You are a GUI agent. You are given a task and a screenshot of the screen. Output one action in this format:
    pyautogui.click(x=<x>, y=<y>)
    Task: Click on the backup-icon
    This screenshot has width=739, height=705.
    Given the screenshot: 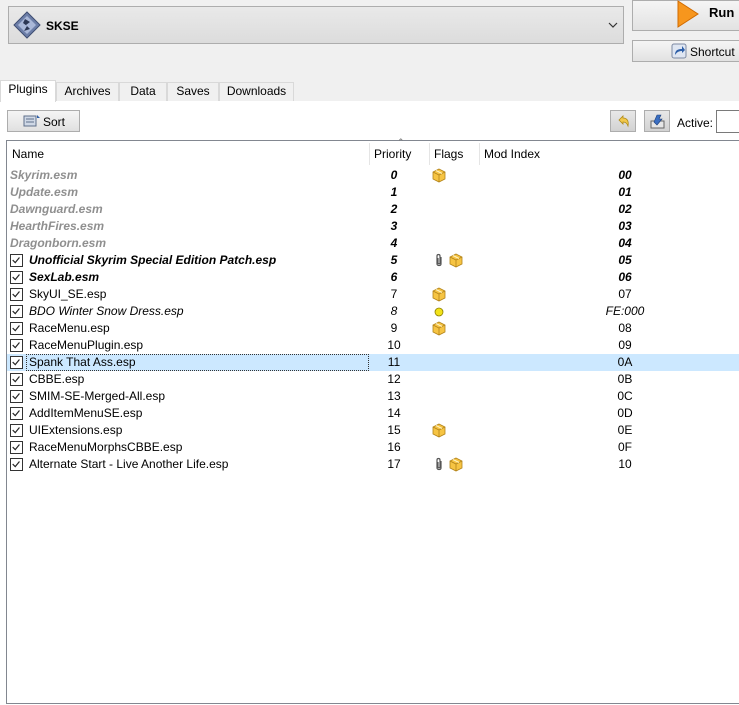 What is the action you would take?
    pyautogui.click(x=657, y=121)
    